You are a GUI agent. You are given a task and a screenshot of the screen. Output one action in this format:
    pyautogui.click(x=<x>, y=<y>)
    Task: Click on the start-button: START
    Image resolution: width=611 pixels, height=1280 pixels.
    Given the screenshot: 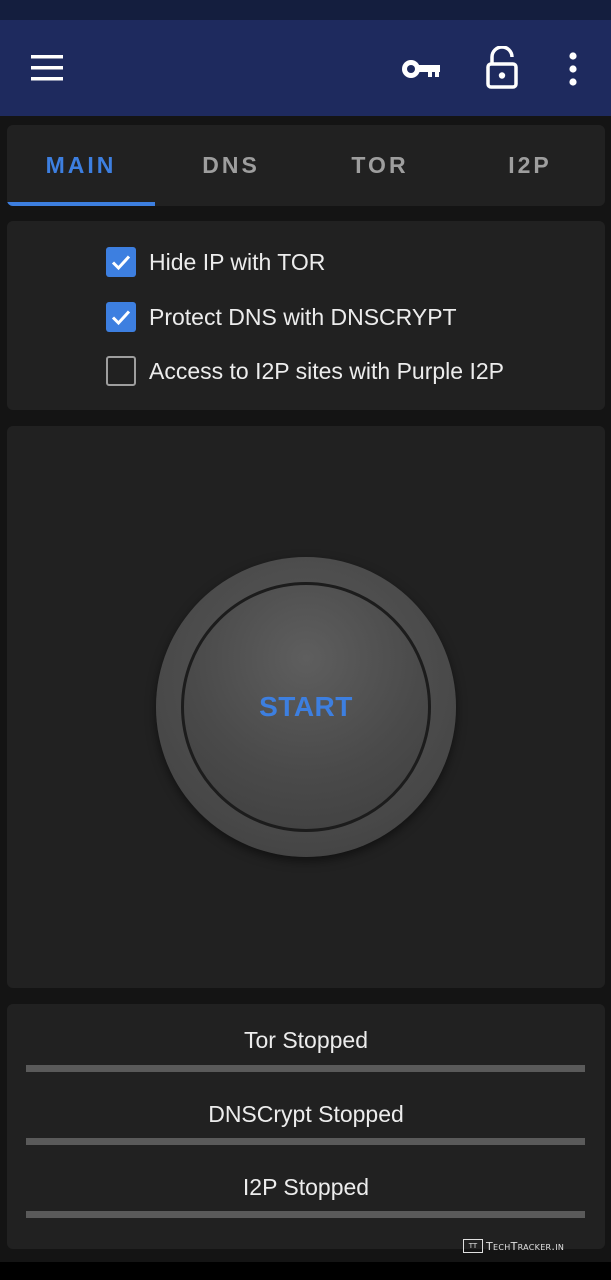 What is the action you would take?
    pyautogui.click(x=306, y=707)
    